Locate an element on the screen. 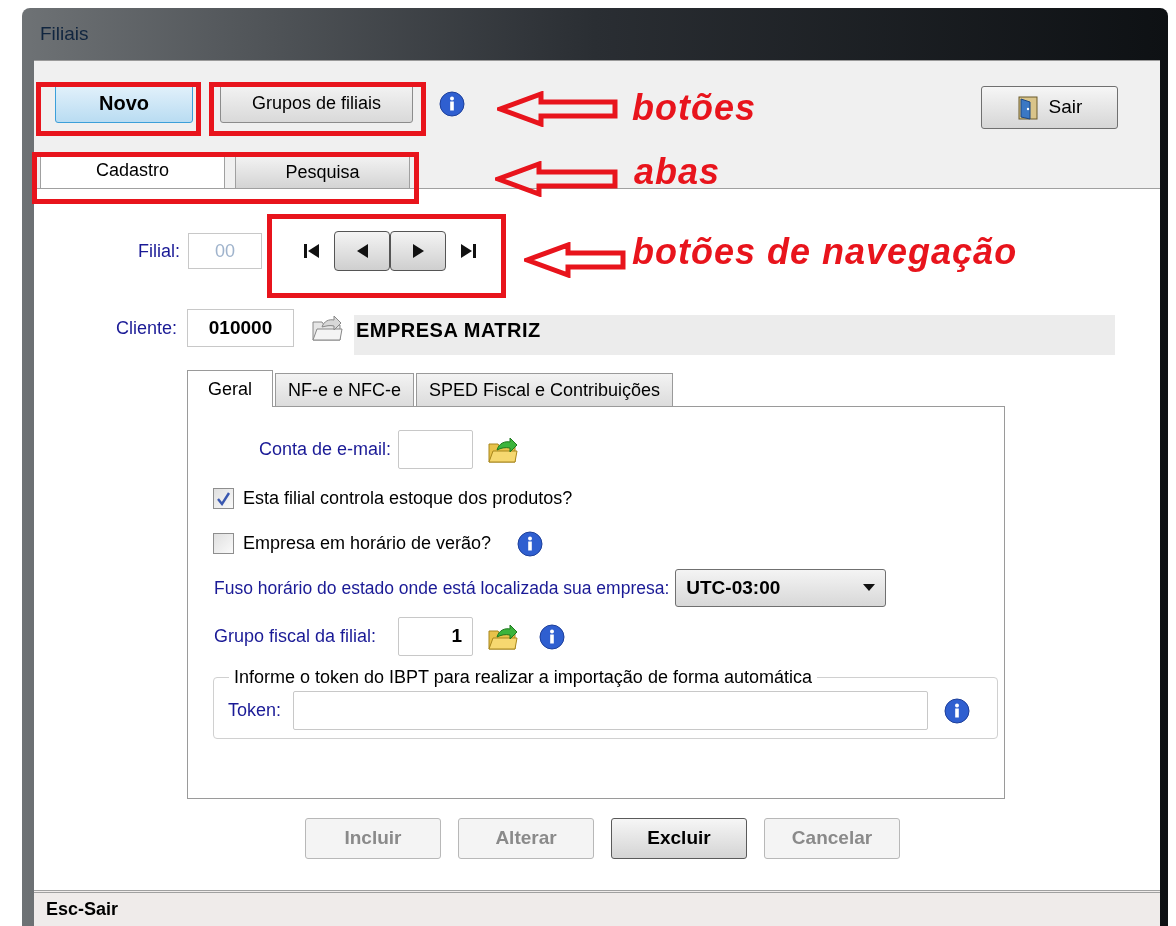 This screenshot has height=926, width=1176. field-label: Filial: is located at coordinates (158, 251).